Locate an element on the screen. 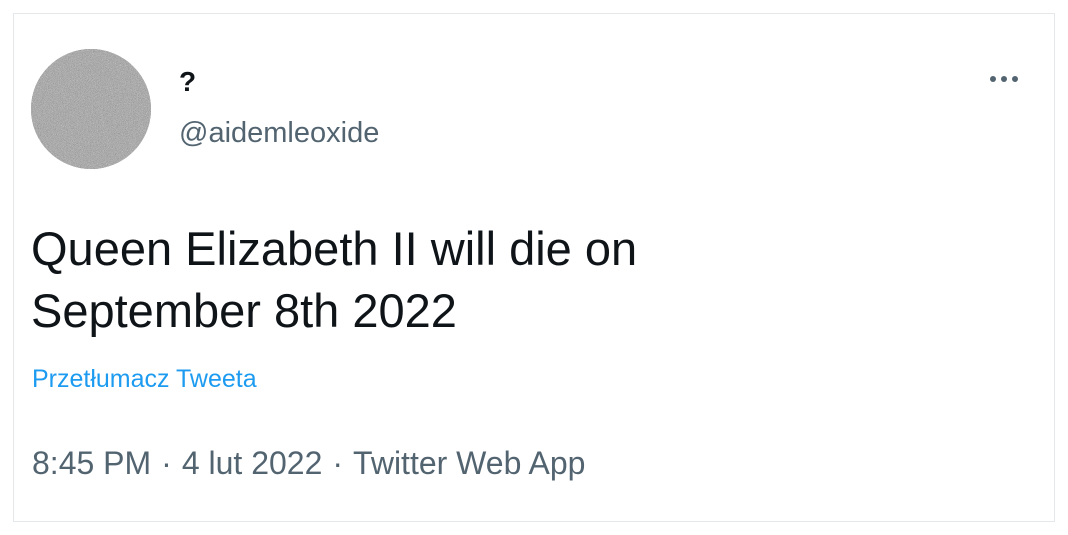  translate-tweet-link: Przetłumacz Tweeta is located at coordinates (144, 379).